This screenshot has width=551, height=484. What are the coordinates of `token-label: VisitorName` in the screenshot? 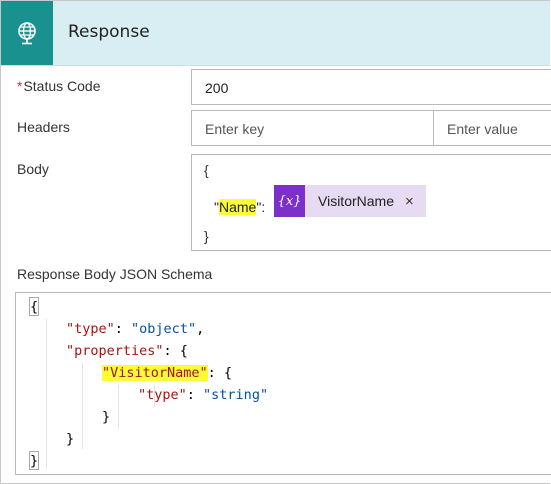 It's located at (356, 201).